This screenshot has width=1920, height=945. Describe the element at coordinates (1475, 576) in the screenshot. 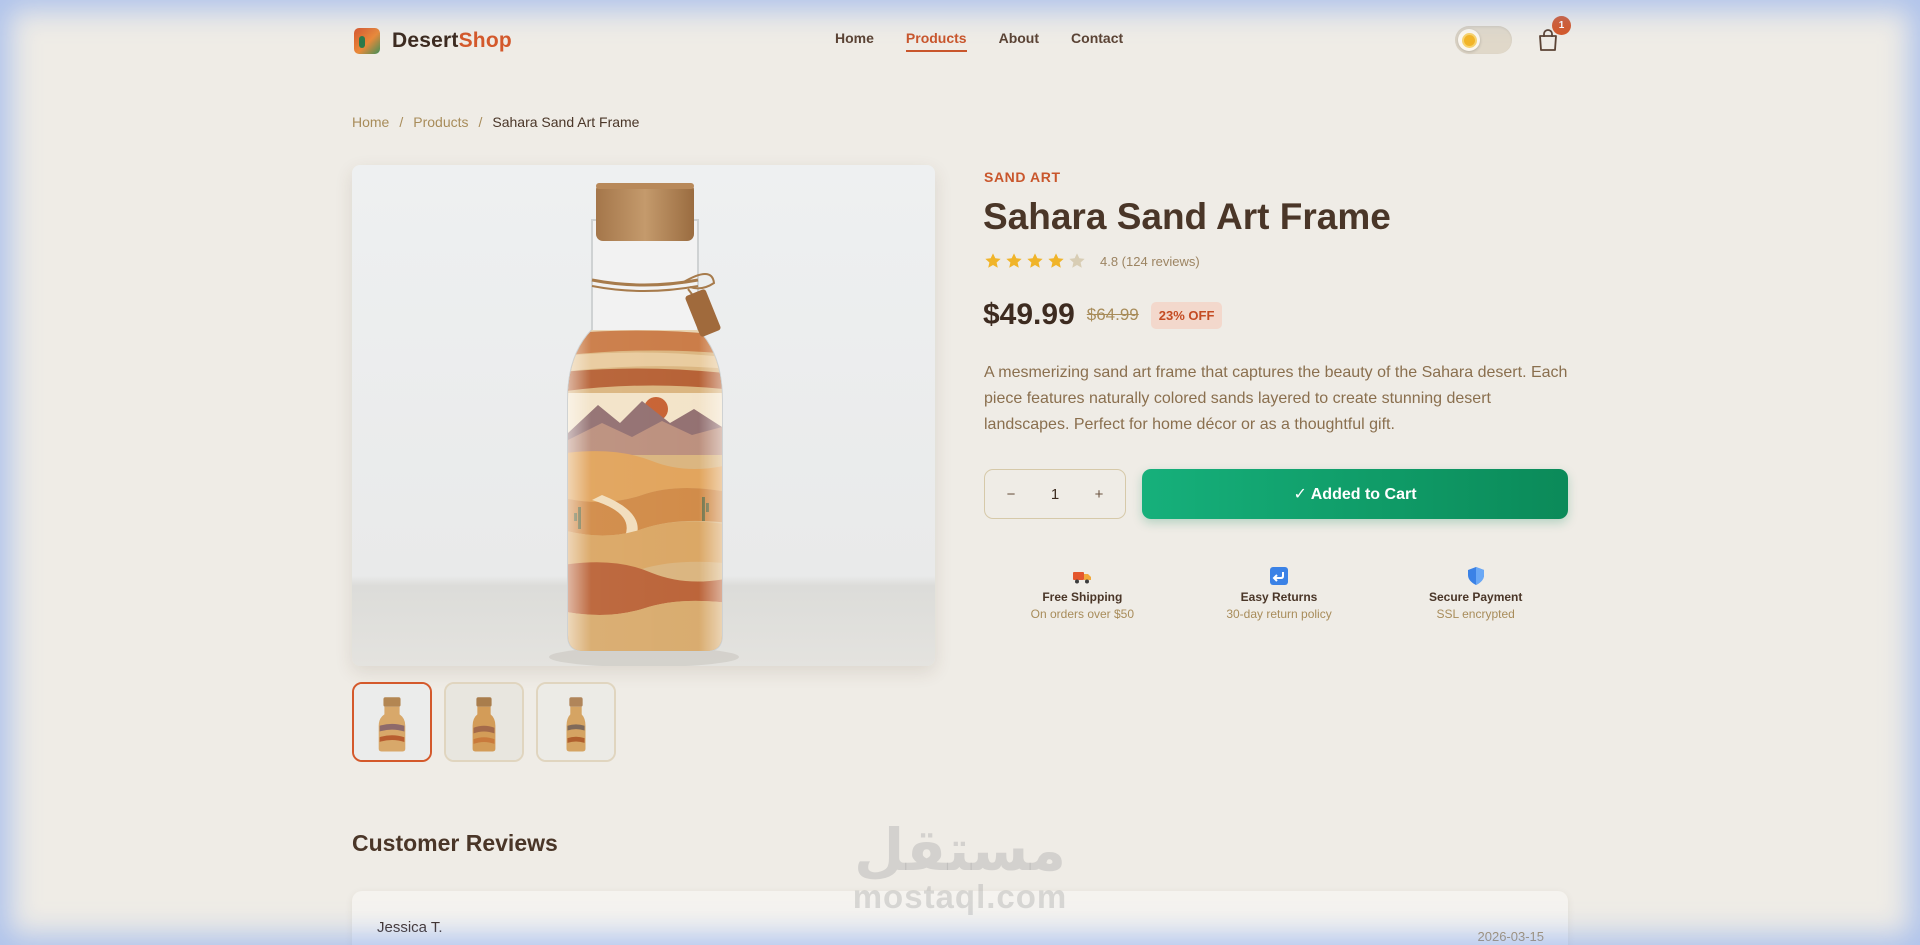

I see `shield-icon` at that location.